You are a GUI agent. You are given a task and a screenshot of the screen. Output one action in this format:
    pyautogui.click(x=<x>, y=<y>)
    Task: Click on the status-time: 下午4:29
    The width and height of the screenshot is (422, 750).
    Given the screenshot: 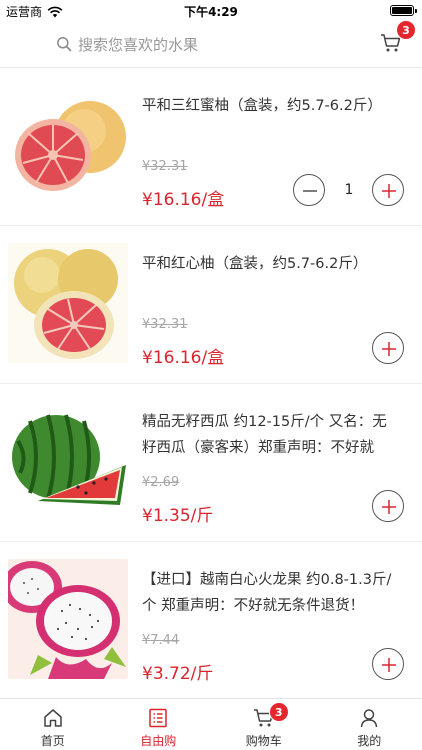 What is the action you would take?
    pyautogui.click(x=211, y=12)
    